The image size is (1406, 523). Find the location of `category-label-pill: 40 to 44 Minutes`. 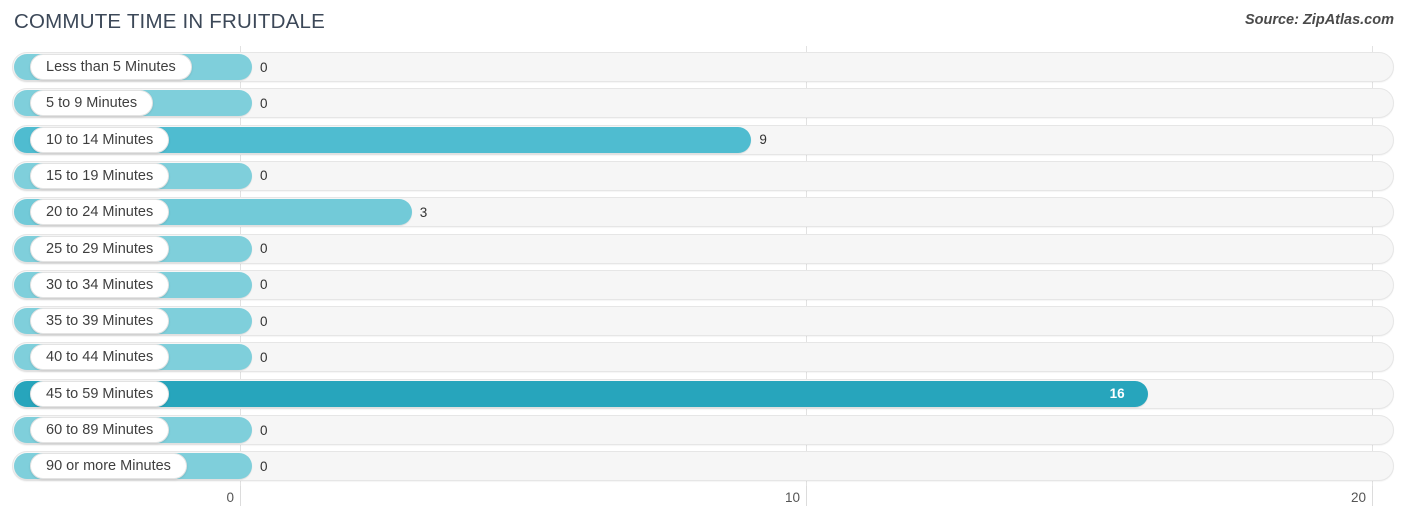

category-label-pill: 40 to 44 Minutes is located at coordinates (100, 357).